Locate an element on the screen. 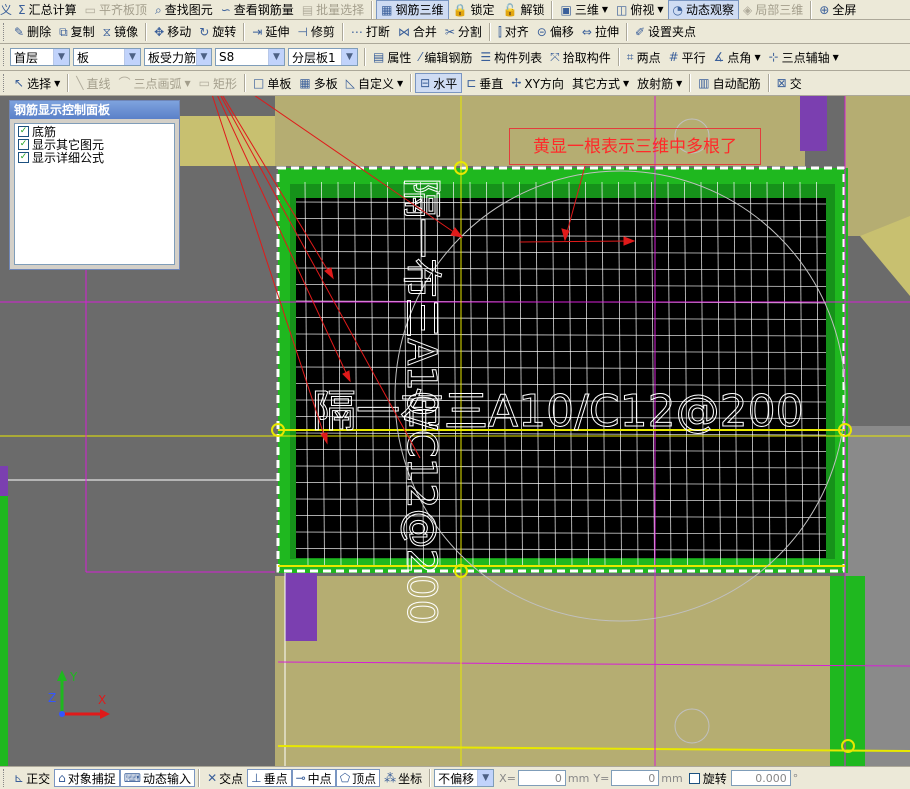 Image resolution: width=910 pixels, height=789 pixels. intersection-snap-toggle: ✕ 交点 is located at coordinates (225, 778).